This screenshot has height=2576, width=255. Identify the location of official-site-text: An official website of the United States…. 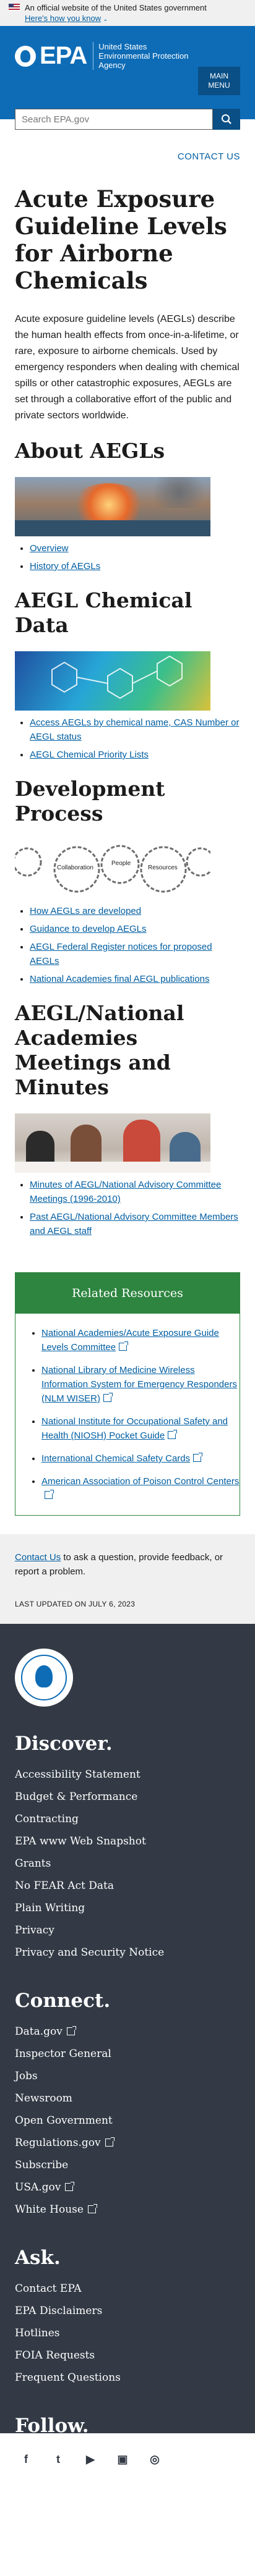
(116, 7).